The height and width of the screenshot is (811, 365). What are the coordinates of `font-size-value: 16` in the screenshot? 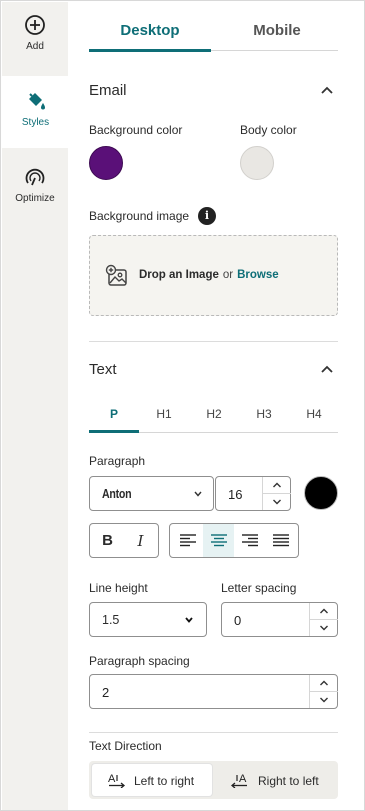 It's located at (235, 494).